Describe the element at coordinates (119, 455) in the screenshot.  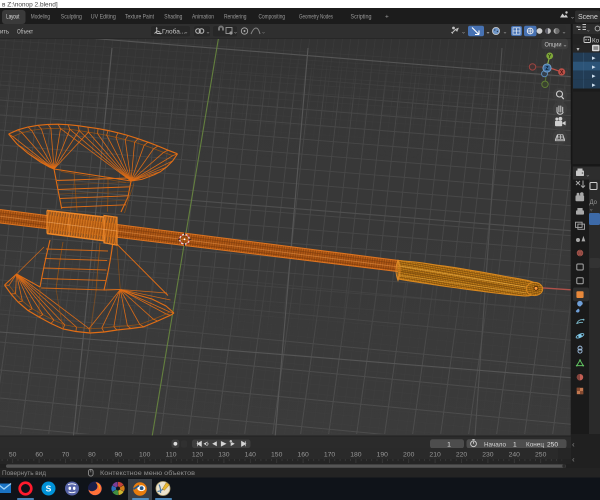
I see `svg-text: 90` at that location.